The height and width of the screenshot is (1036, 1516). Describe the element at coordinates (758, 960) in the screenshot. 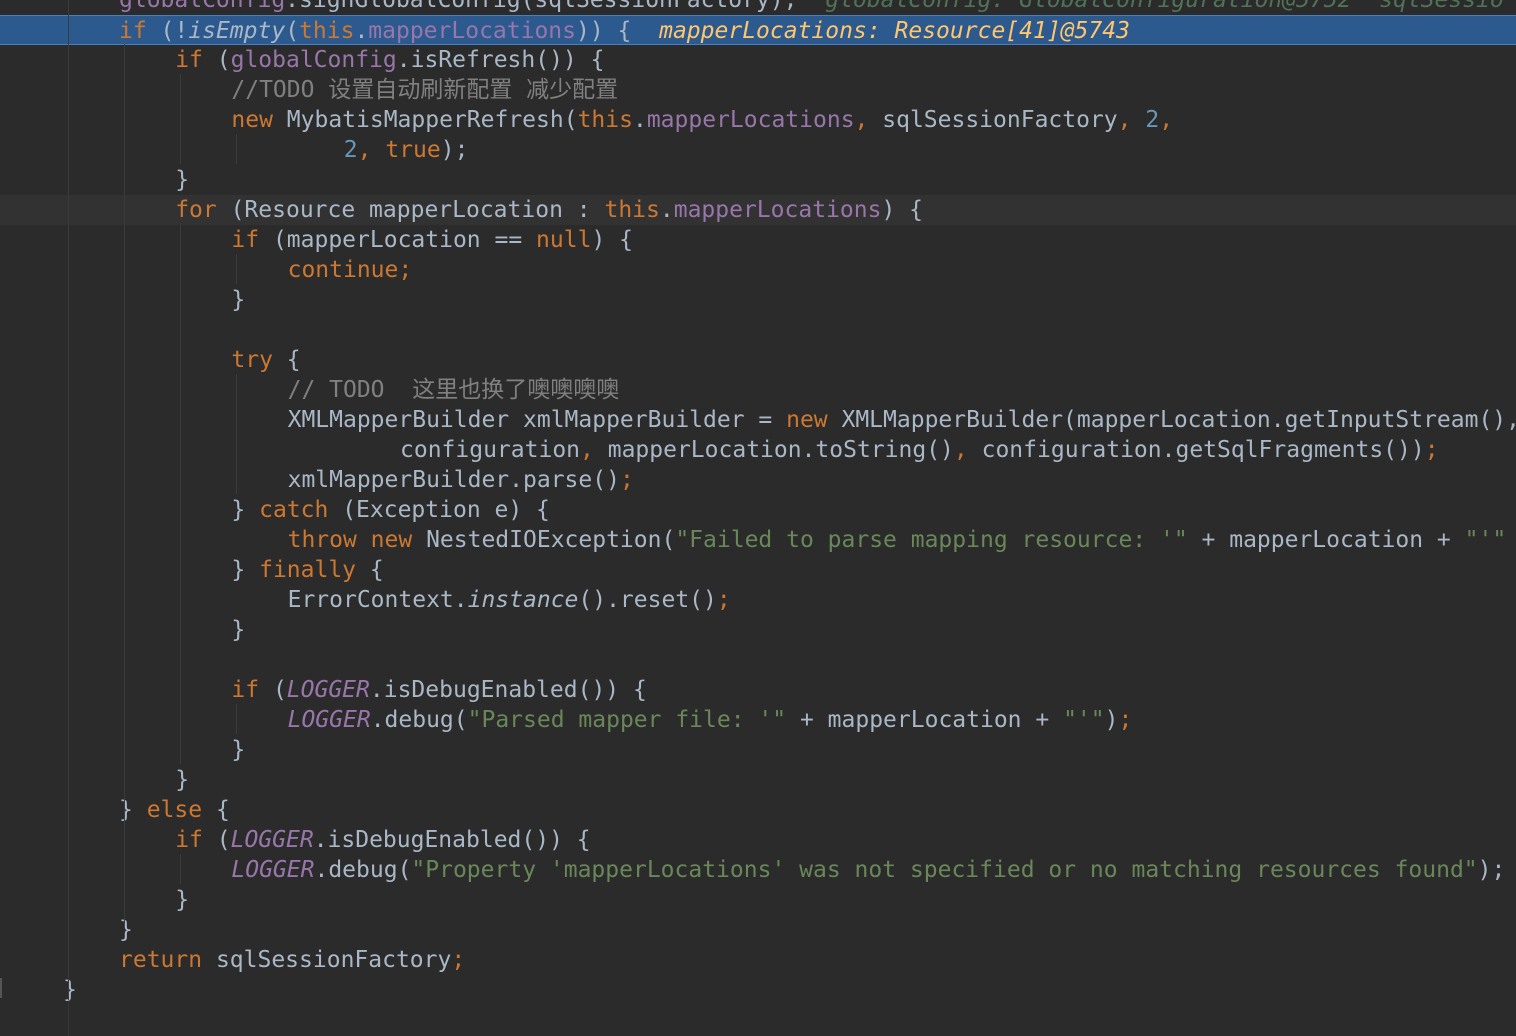

I see `code-line: return sqlSessionFactory;` at that location.